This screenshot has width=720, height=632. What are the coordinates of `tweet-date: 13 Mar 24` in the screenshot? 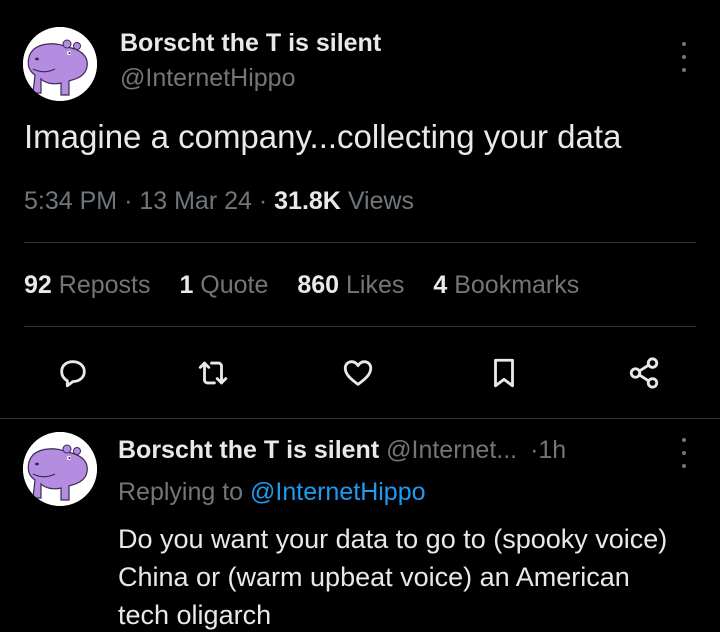 It's located at (195, 201).